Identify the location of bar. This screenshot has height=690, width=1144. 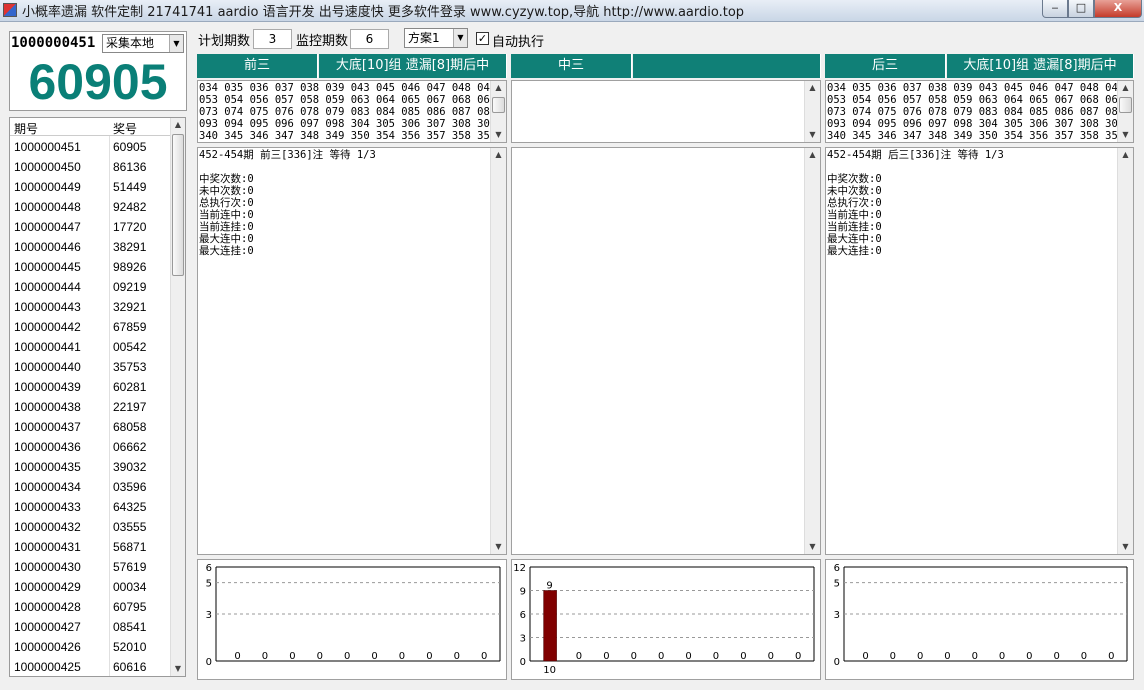
(550, 626).